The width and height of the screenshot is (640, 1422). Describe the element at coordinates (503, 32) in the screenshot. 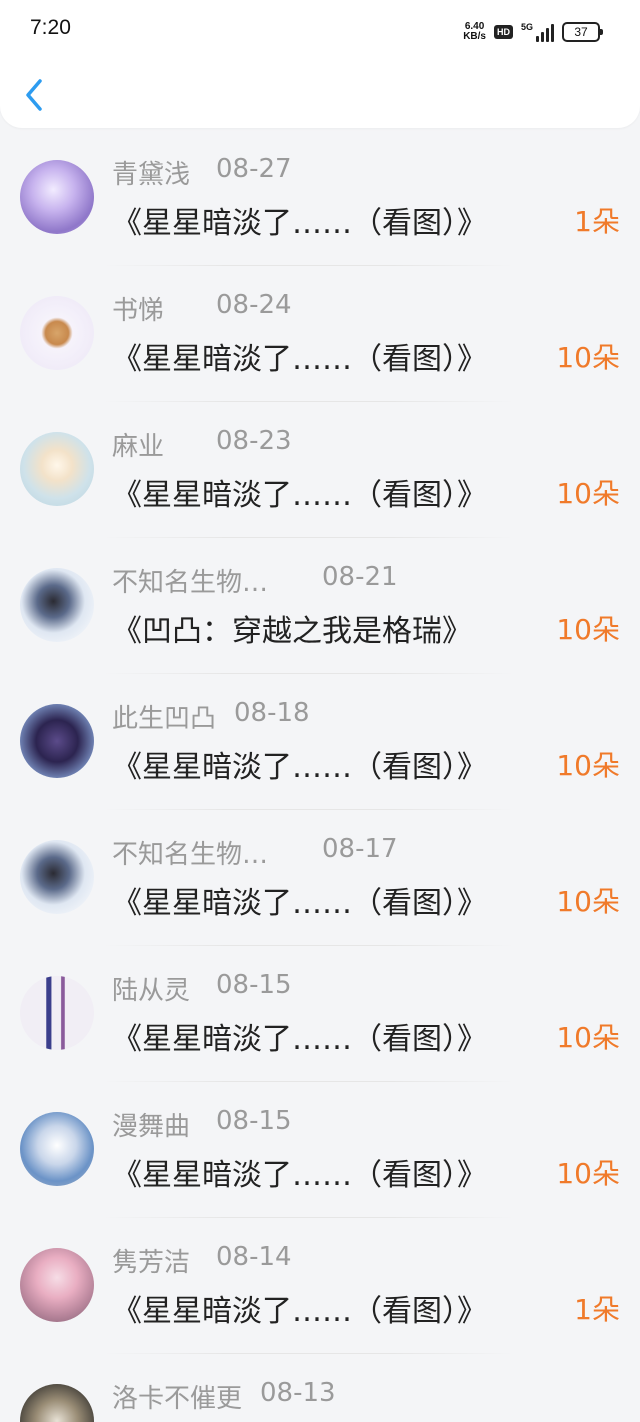

I see `hd-icon: HD` at that location.